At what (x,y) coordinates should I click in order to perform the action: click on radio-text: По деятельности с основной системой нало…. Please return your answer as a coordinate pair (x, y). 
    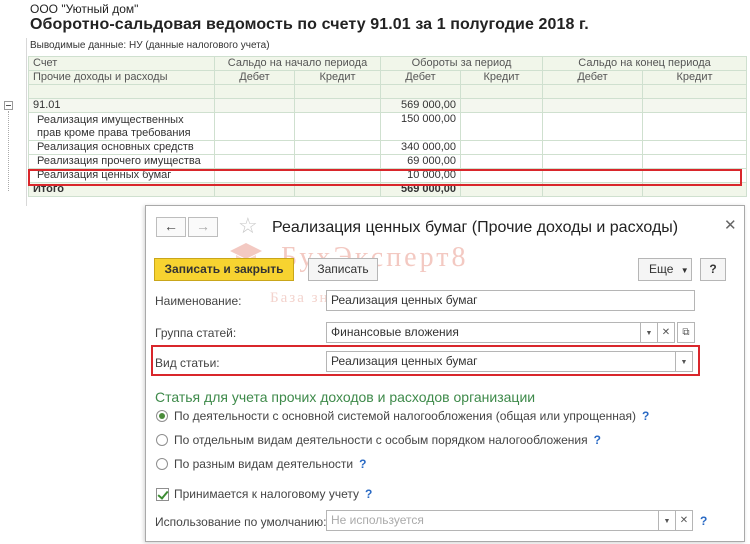
    Looking at the image, I should click on (405, 416).